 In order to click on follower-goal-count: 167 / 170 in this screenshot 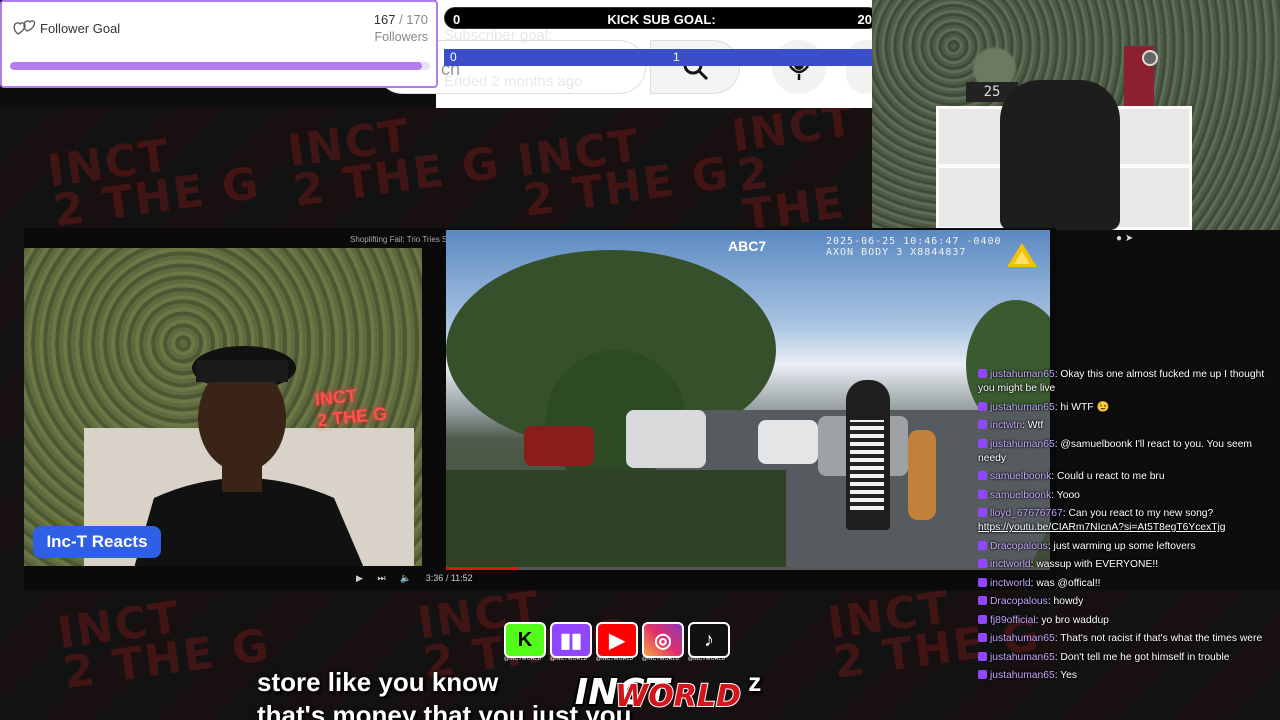, I will do `click(401, 19)`.